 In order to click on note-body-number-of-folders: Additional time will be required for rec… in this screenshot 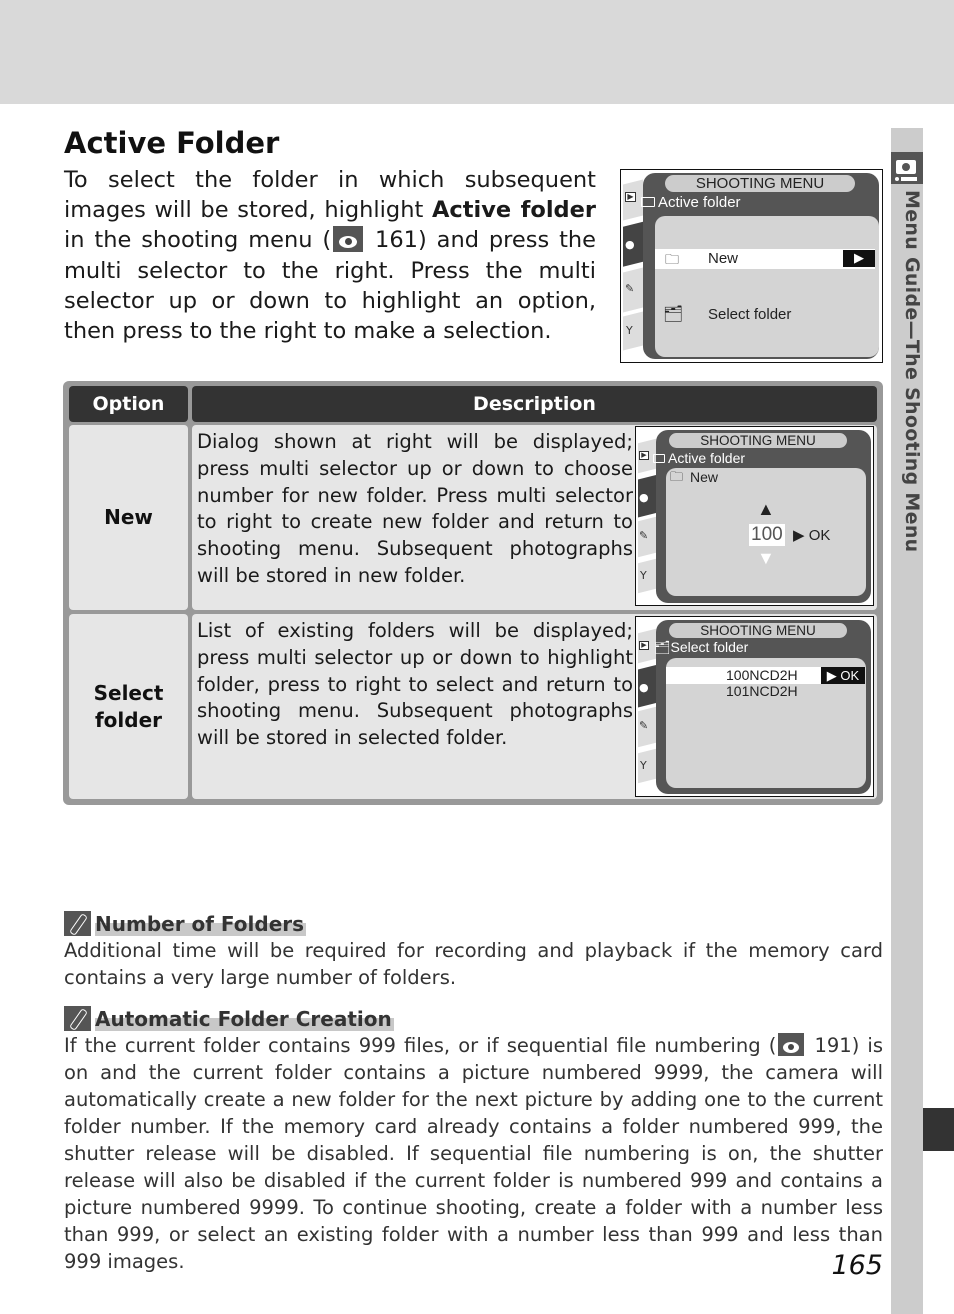, I will do `click(473, 964)`.